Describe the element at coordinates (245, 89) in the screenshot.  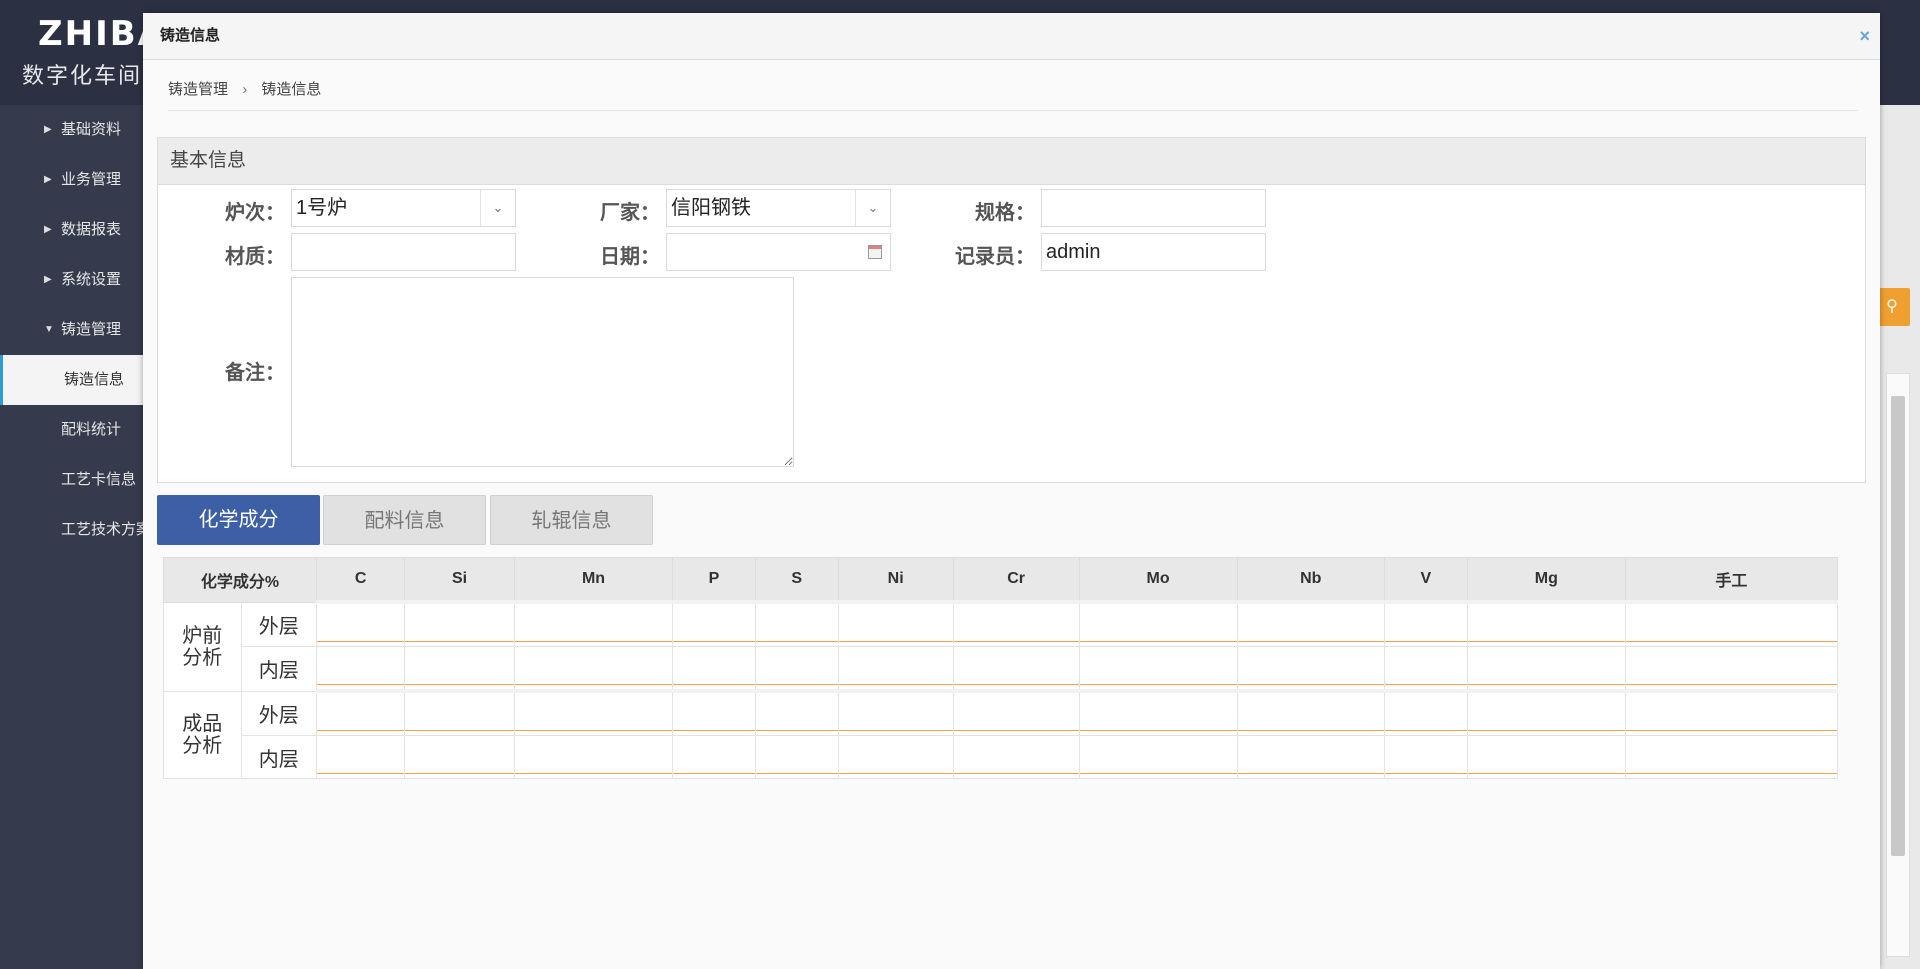
I see `chevron-right-icon: ›` at that location.